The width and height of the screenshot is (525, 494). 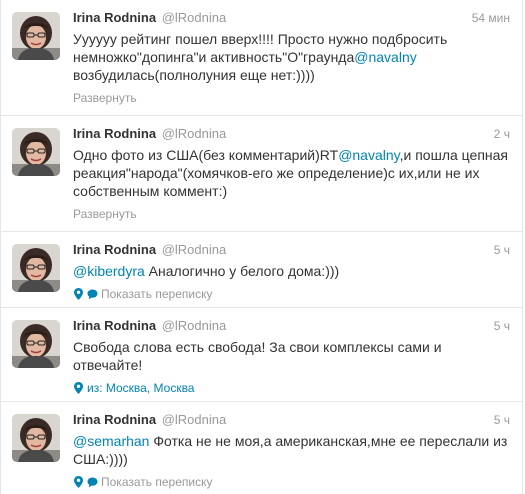 What do you see at coordinates (291, 388) in the screenshot?
I see `tweet-location-link: из: Москва, Москва` at bounding box center [291, 388].